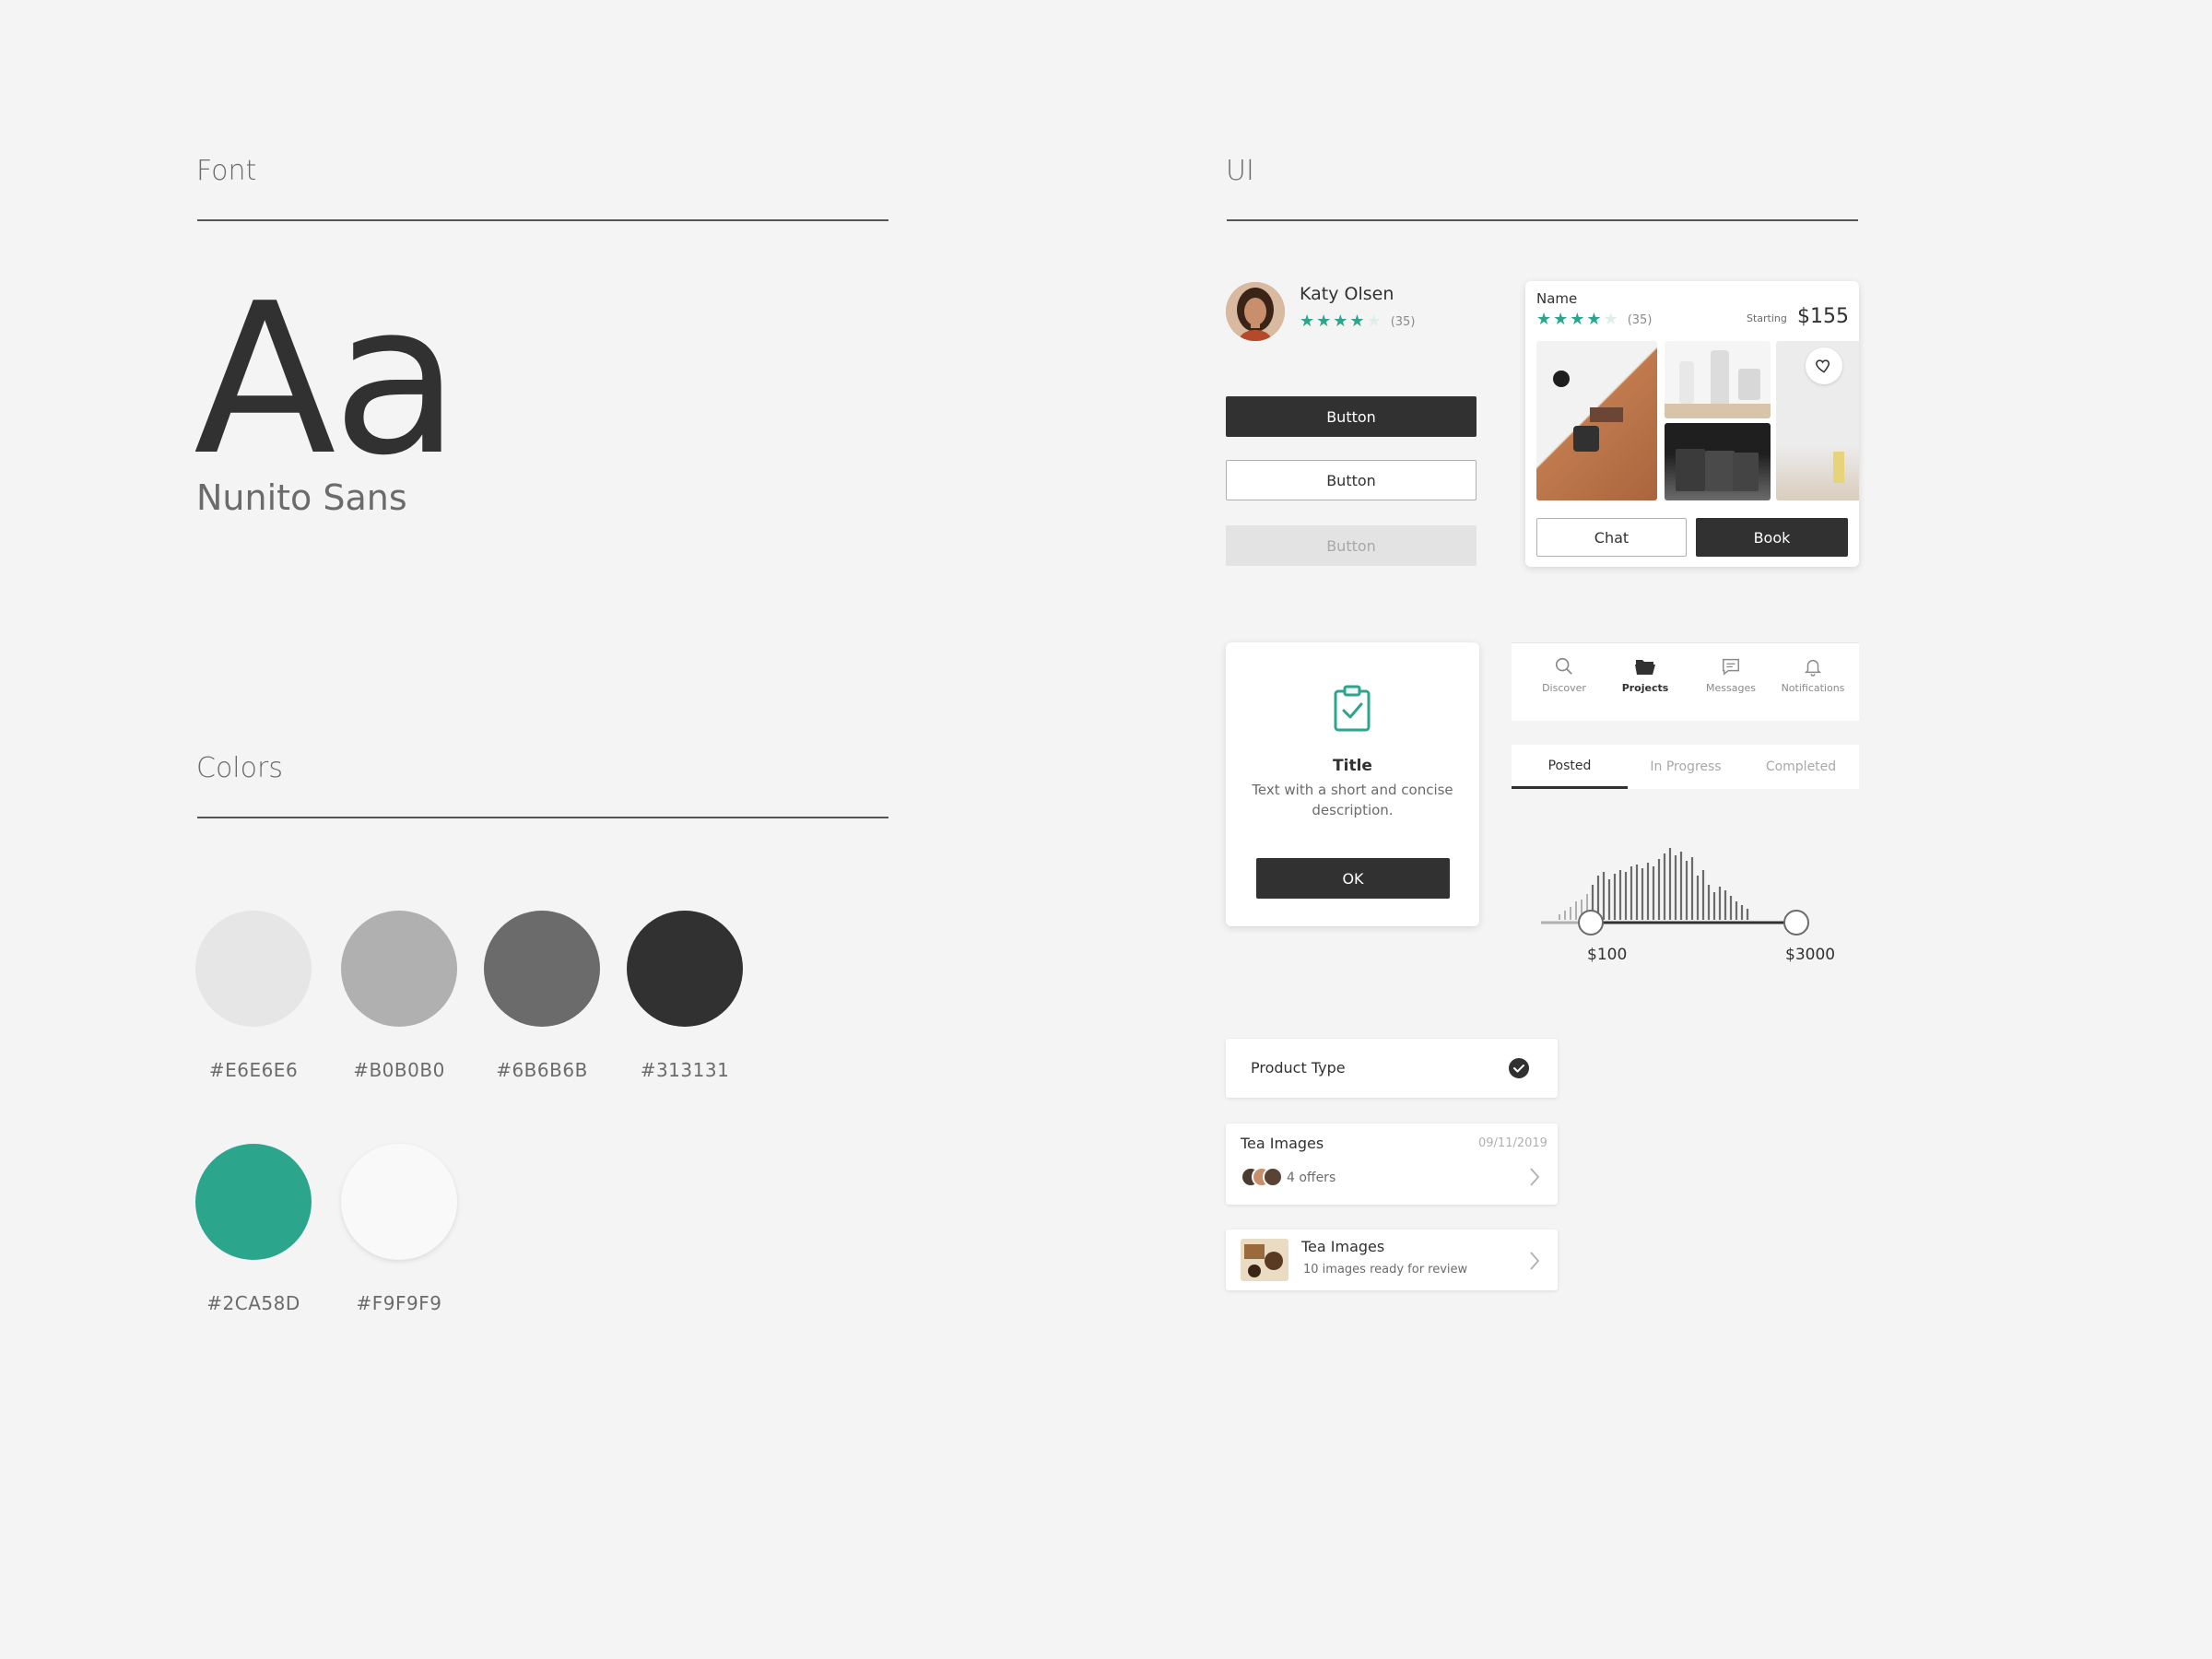  Describe the element at coordinates (1351, 416) in the screenshot. I see `primary-button: Button` at that location.